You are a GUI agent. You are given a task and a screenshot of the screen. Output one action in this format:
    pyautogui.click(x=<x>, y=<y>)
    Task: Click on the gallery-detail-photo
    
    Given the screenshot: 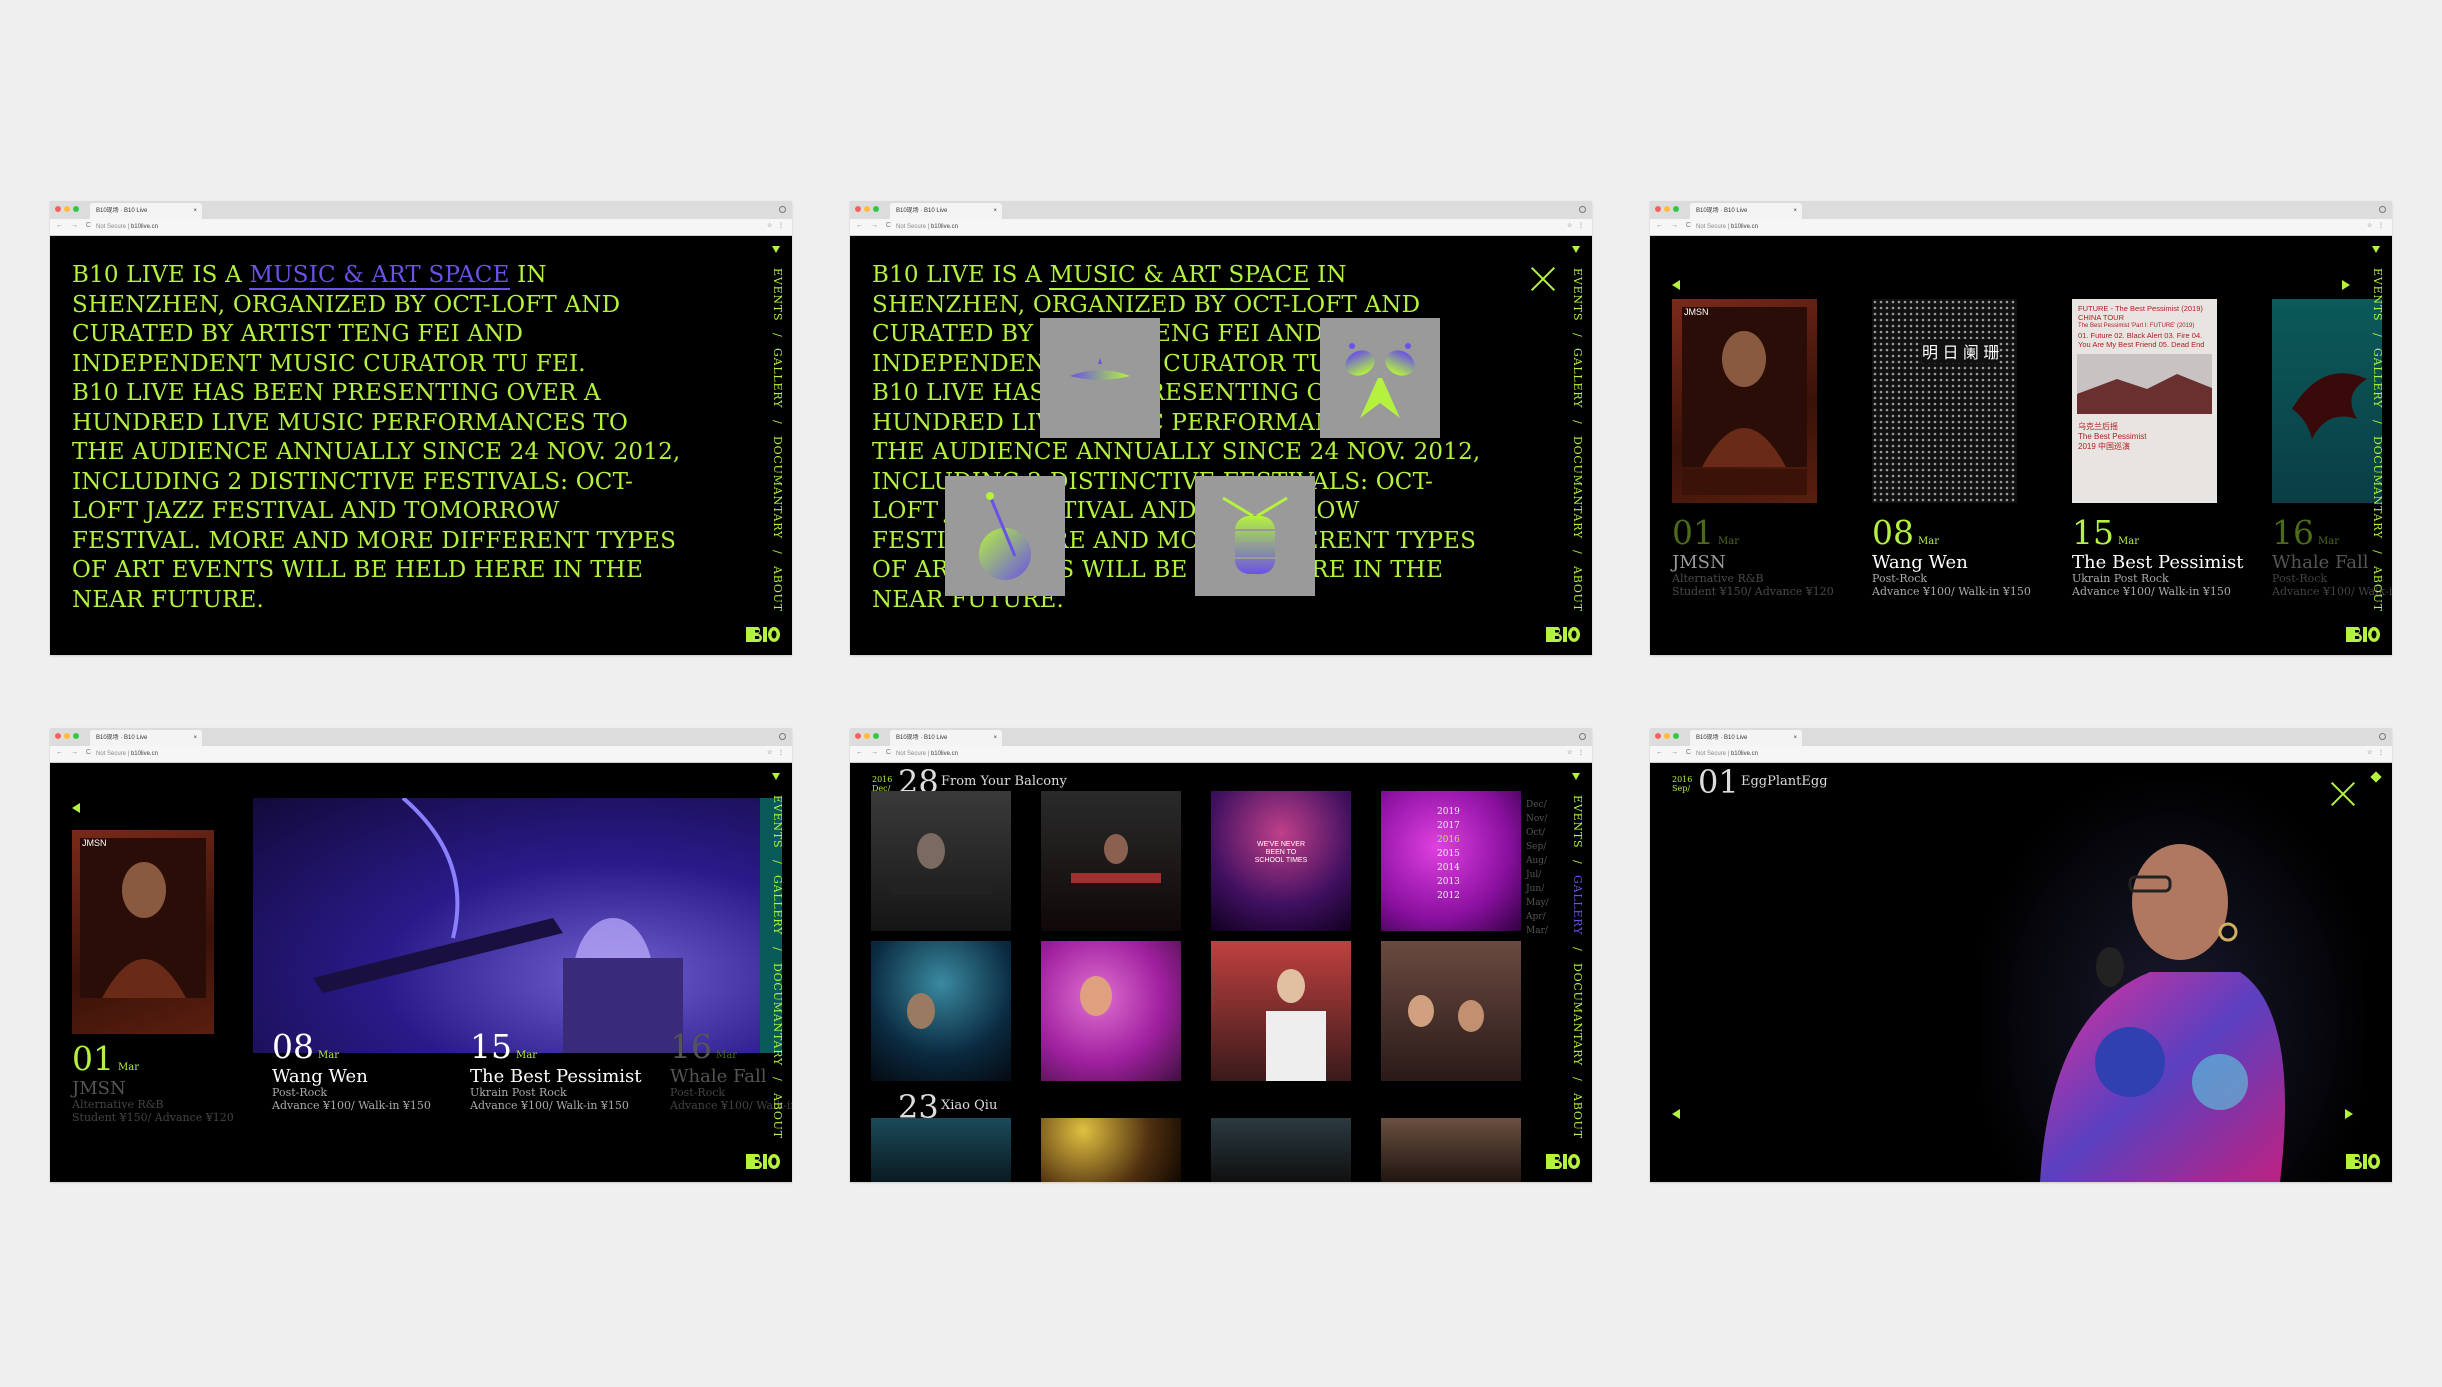 What is the action you would take?
    pyautogui.click(x=2172, y=982)
    